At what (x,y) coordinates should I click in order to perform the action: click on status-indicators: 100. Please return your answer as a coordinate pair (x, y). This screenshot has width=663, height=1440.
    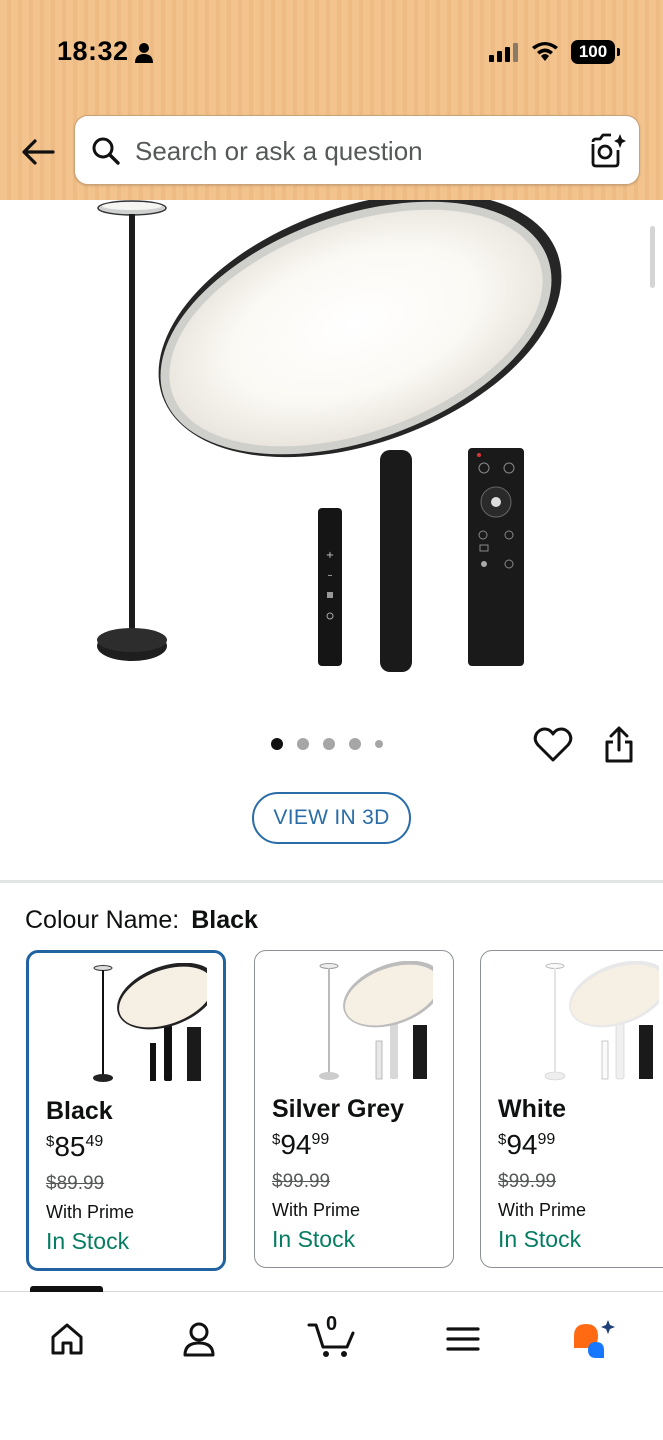
    Looking at the image, I should click on (554, 52).